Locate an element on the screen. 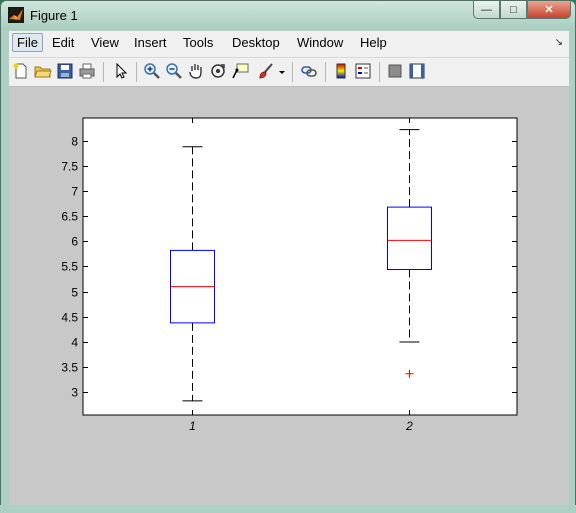  y-tick-label: 4 is located at coordinates (74, 343).